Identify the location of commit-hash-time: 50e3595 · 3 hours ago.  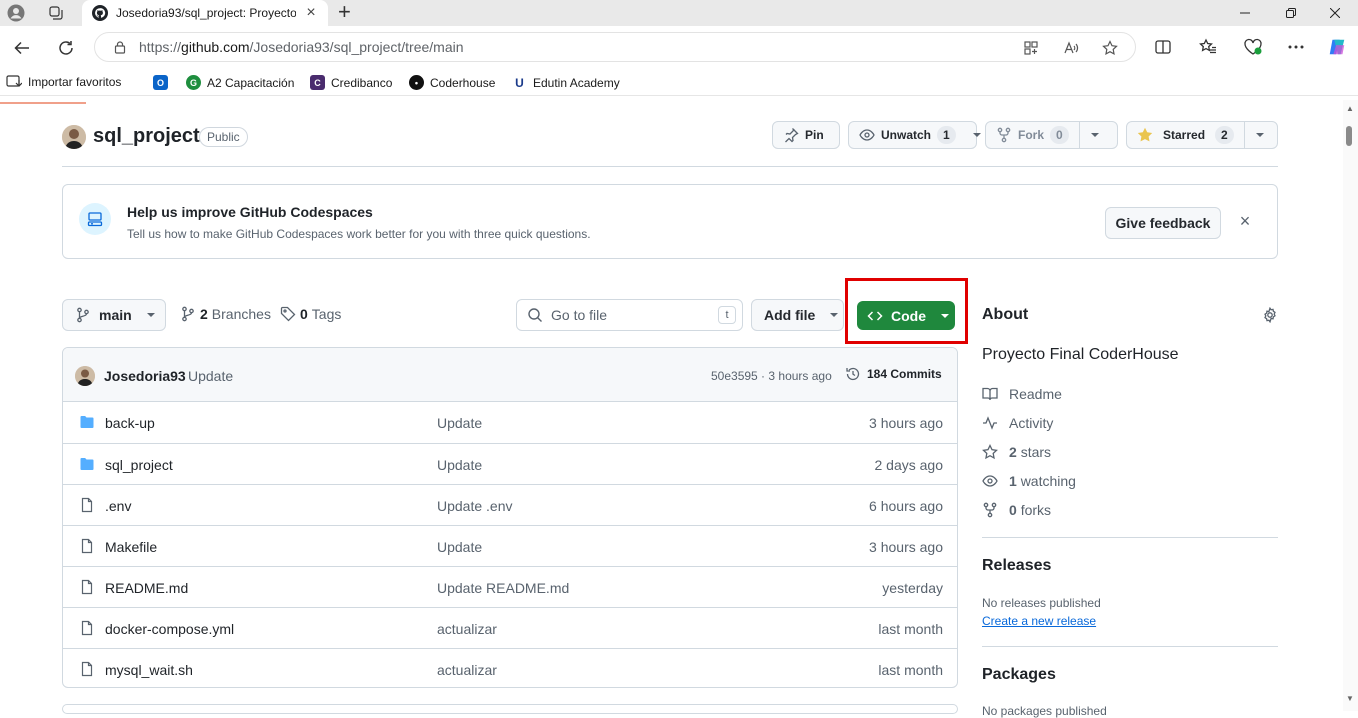
(771, 376).